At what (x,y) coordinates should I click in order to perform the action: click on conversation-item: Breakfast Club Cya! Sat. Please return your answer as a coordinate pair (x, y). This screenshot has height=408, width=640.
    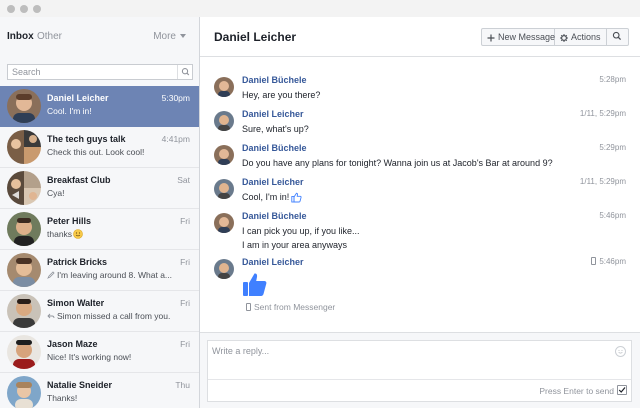
    Looking at the image, I should click on (99, 188).